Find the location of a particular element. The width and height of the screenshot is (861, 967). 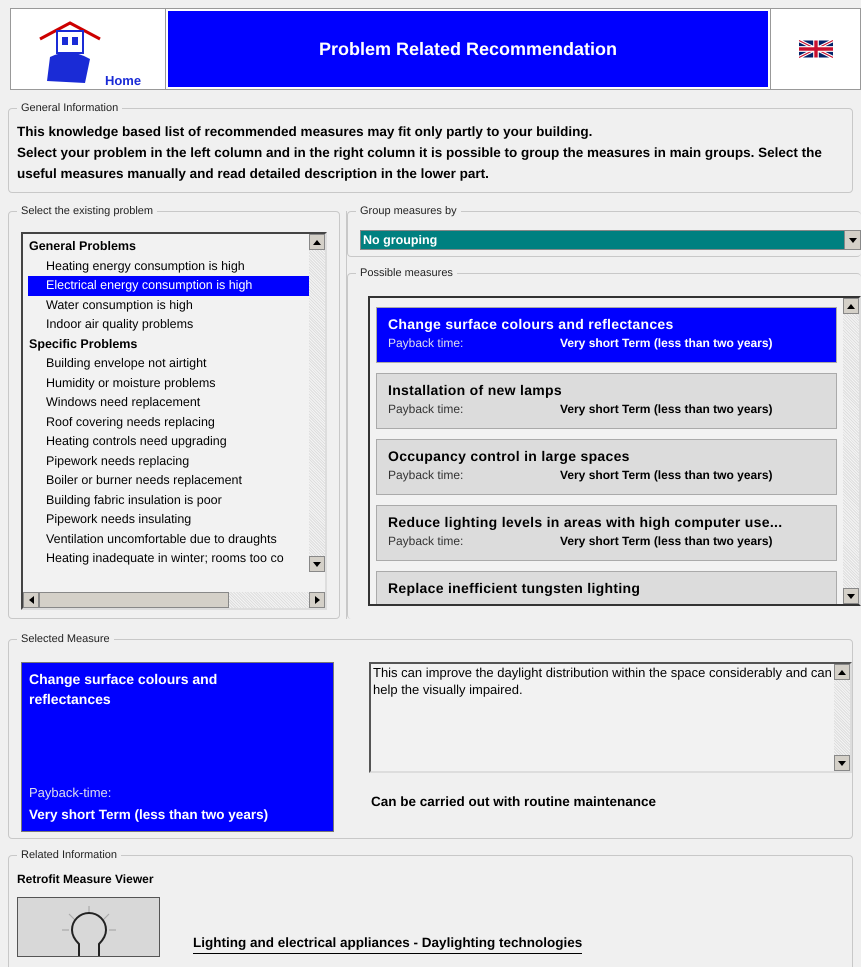

measure-title: Installation of new lamps is located at coordinates (475, 390).